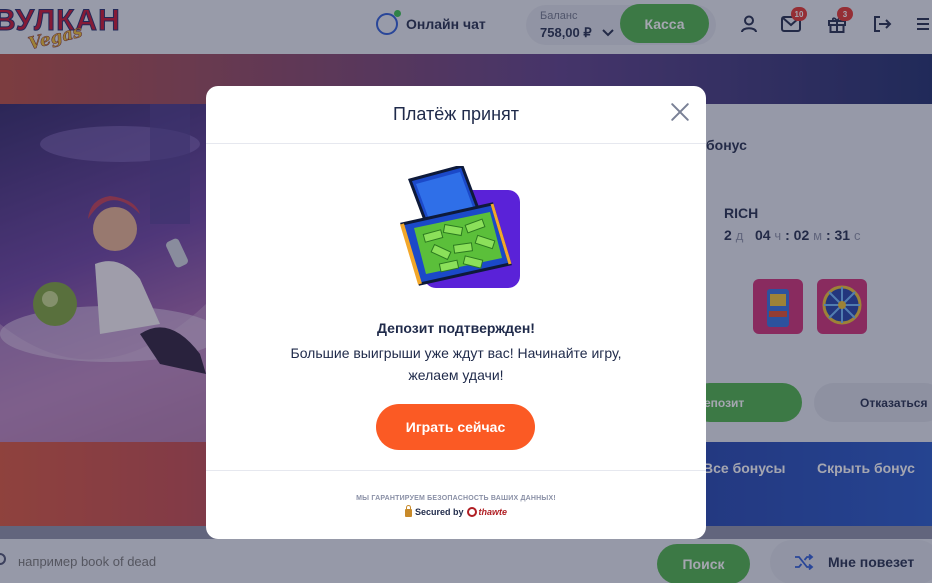 The image size is (932, 583). What do you see at coordinates (493, 512) in the screenshot?
I see `thawte-wordmark: thawte` at bounding box center [493, 512].